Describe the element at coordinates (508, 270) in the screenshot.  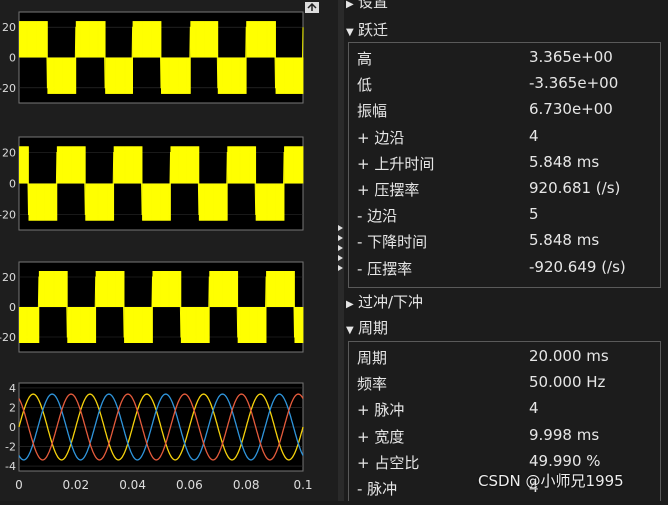
I see `measurement-row: - 压摆率 -920.649 (/s)` at that location.